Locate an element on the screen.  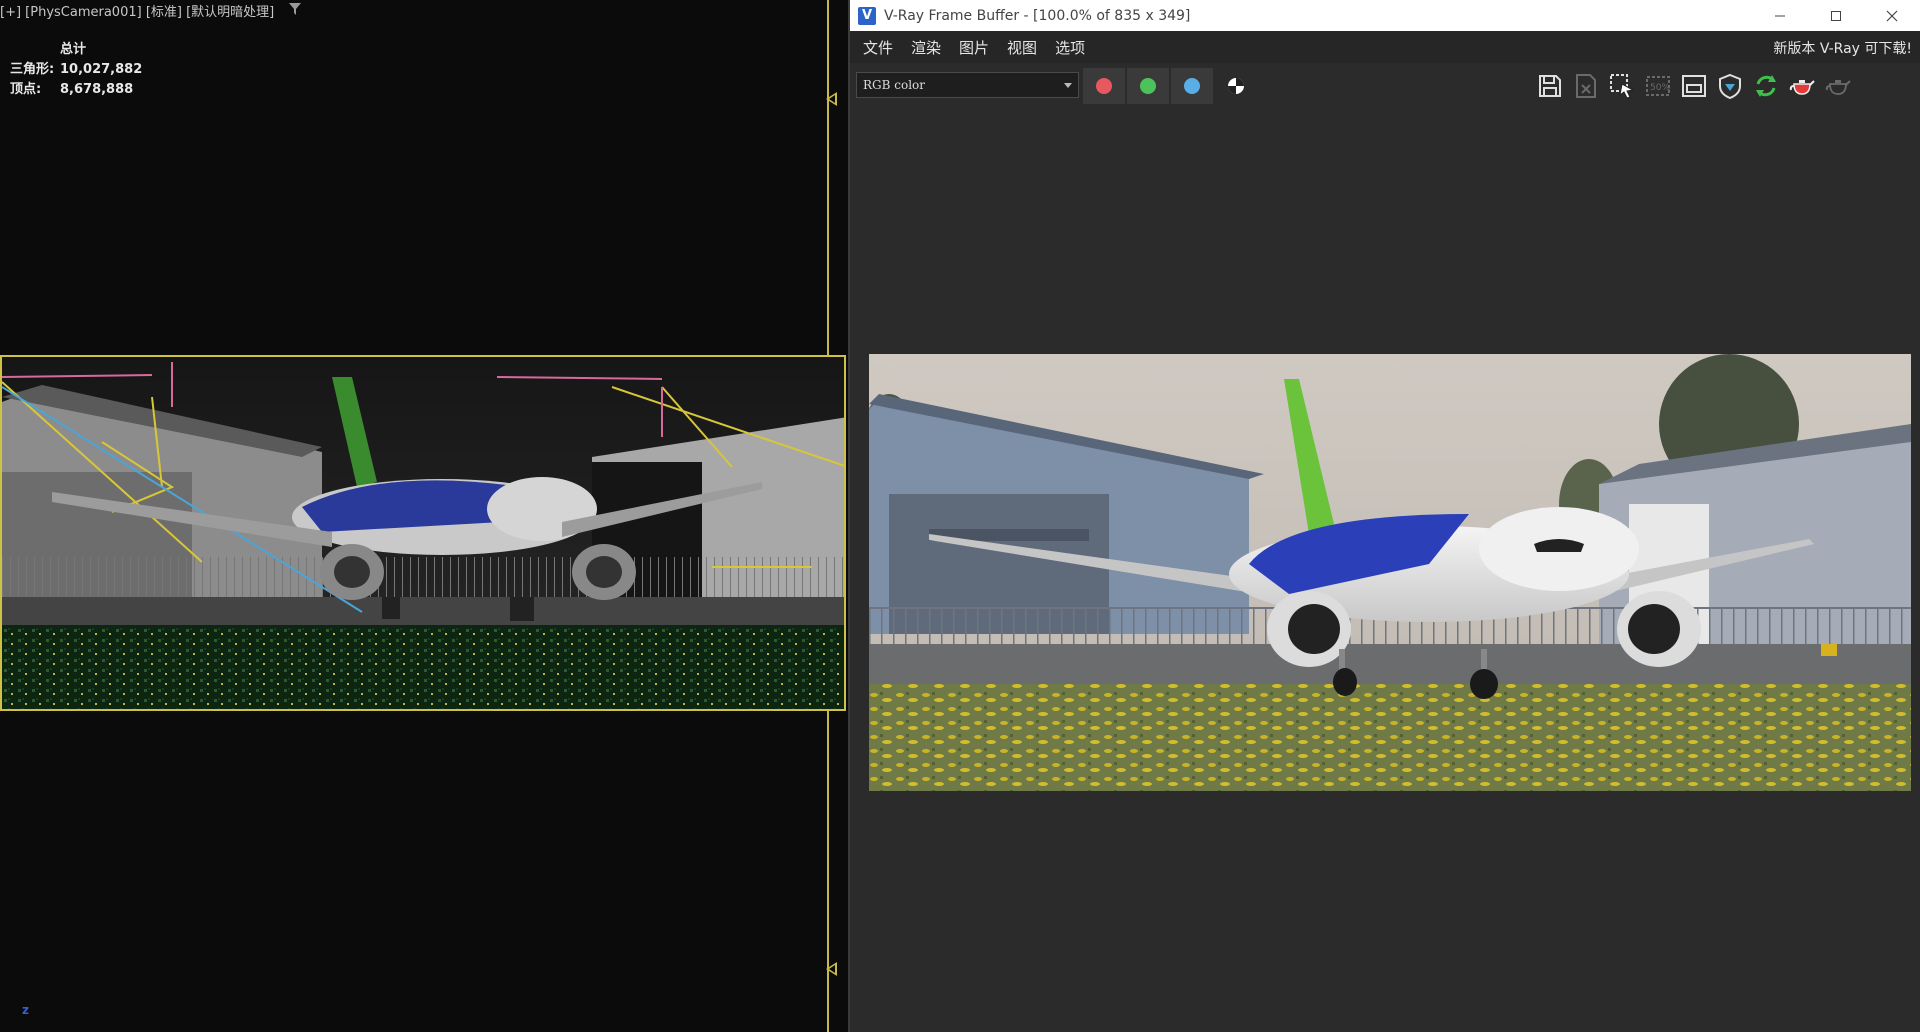
render-teapot-icon is located at coordinates (1802, 87).